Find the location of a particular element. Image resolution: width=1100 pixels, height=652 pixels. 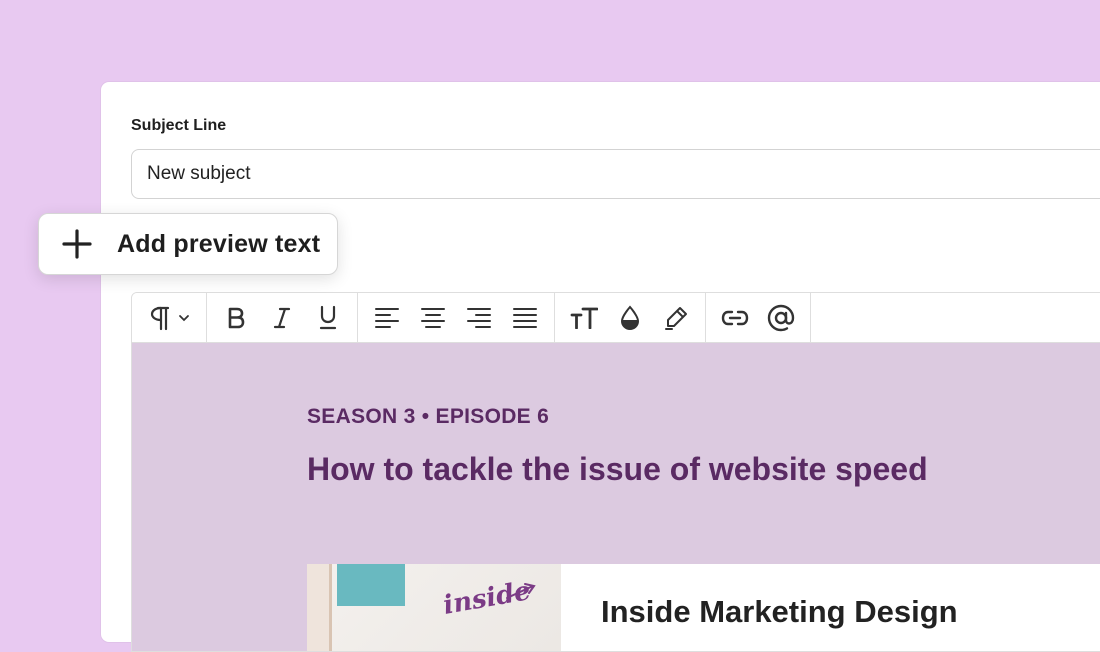

chevron-down-icon is located at coordinates (184, 317).